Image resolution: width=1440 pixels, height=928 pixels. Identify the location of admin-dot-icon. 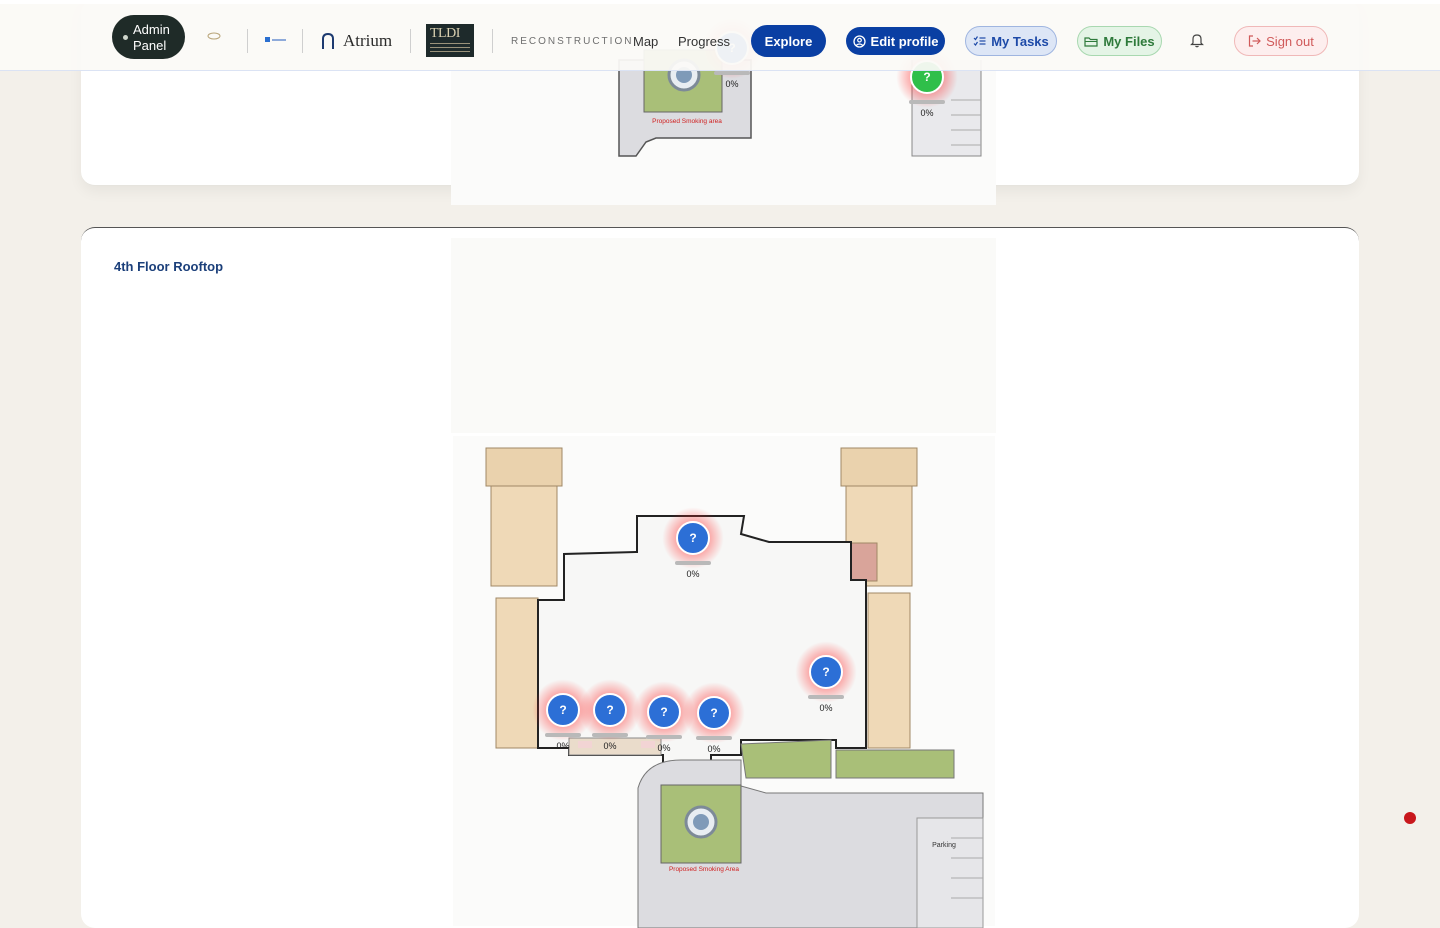
(125, 37).